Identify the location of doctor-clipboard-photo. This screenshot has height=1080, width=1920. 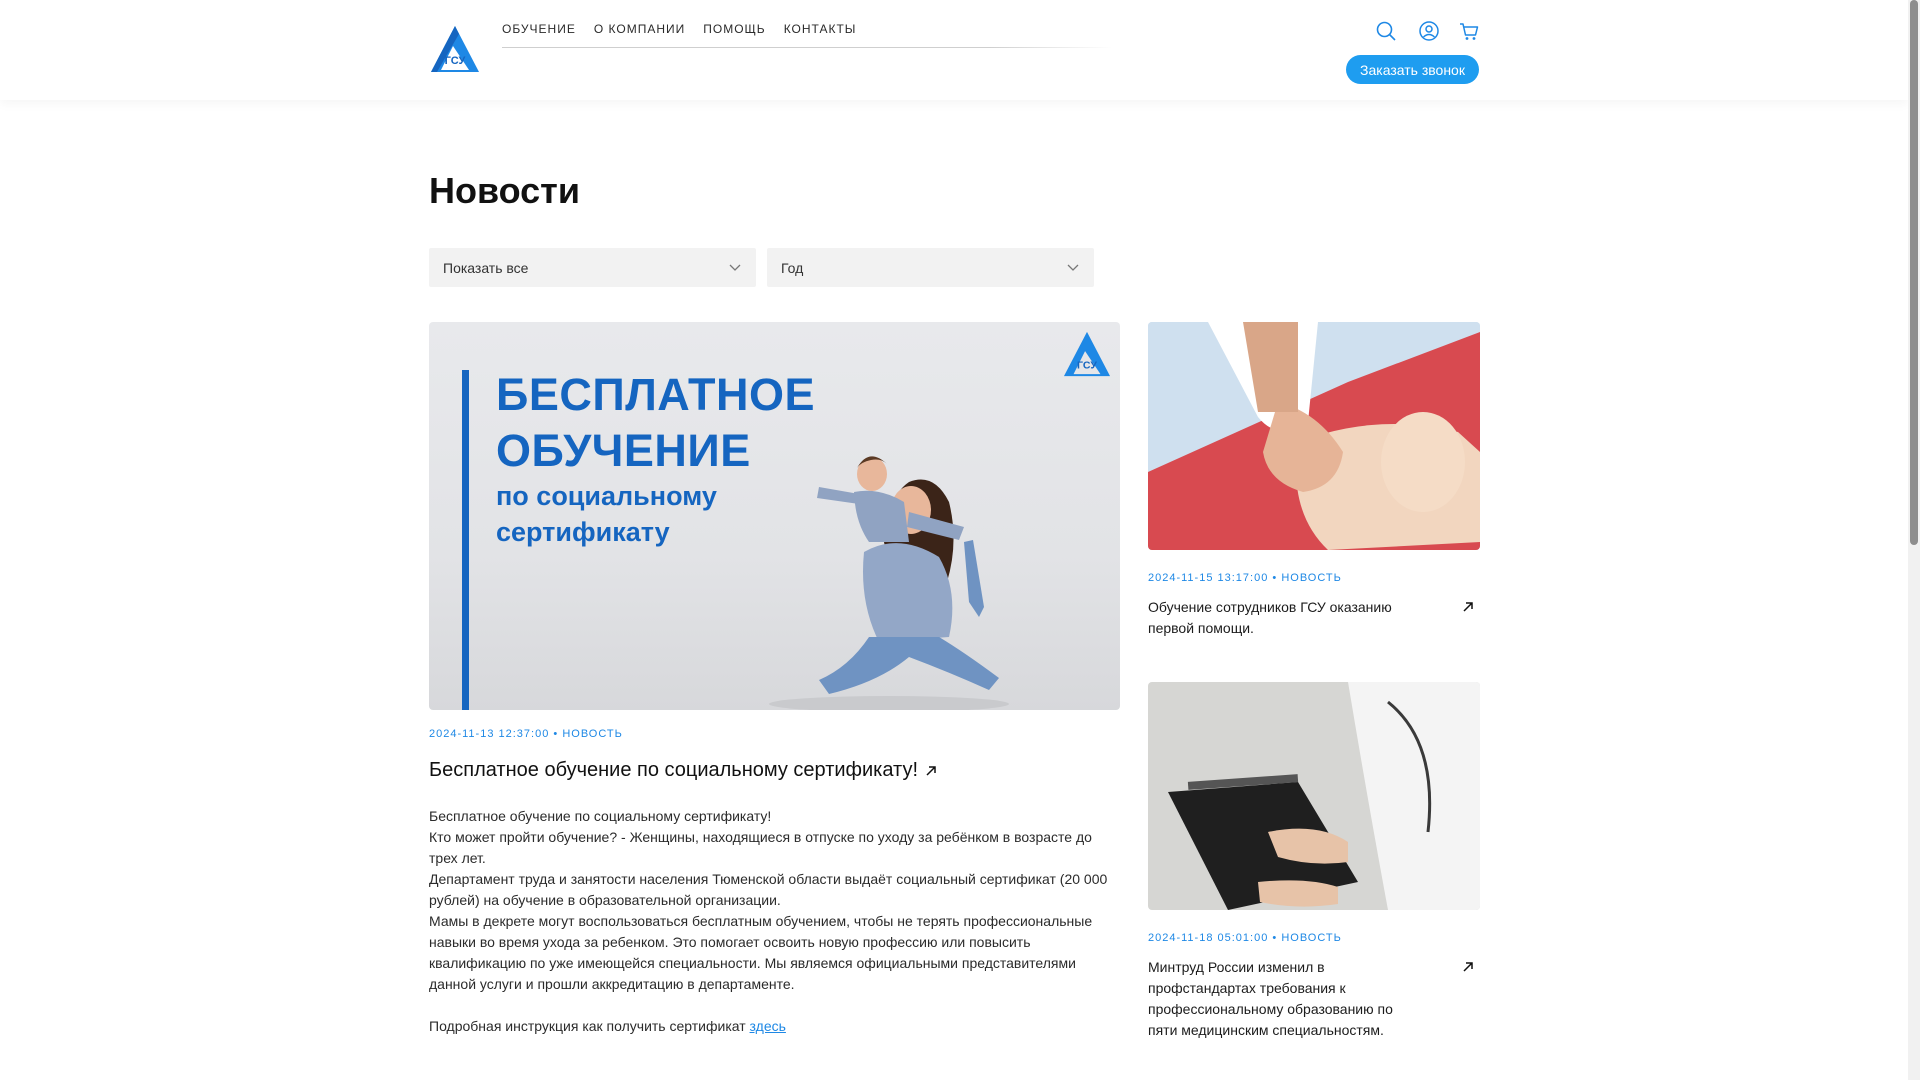
(1314, 796).